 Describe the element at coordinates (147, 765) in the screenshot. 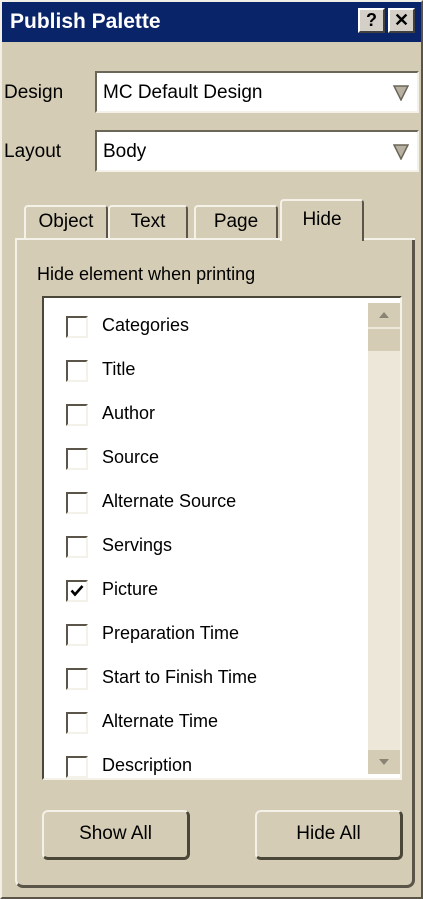

I see `item-label: Description` at that location.